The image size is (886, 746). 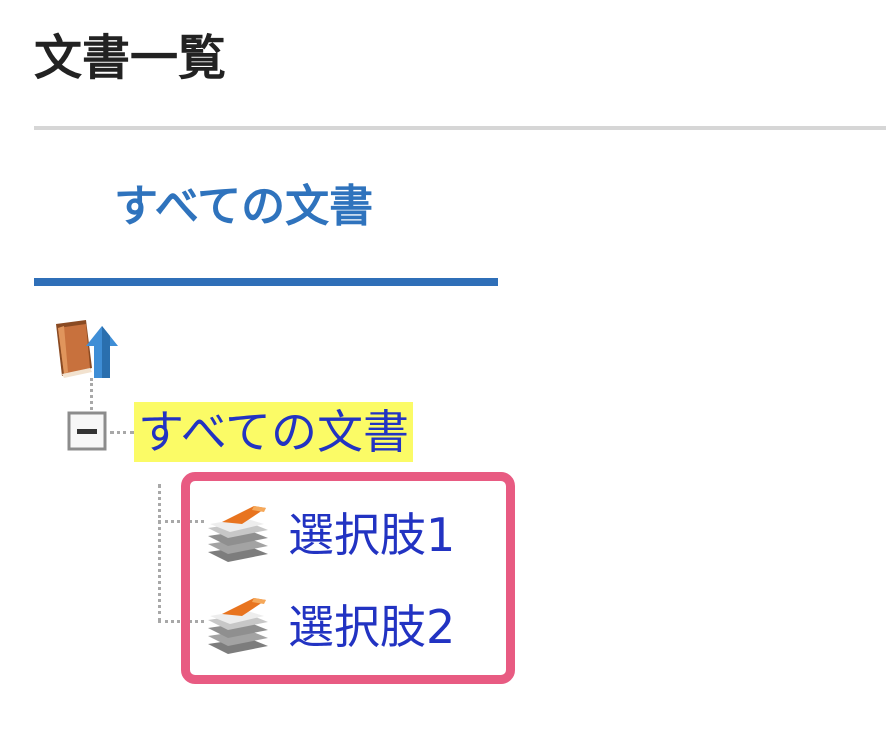 I want to click on tree-item-option-1: 選択肢1, so click(x=349, y=535).